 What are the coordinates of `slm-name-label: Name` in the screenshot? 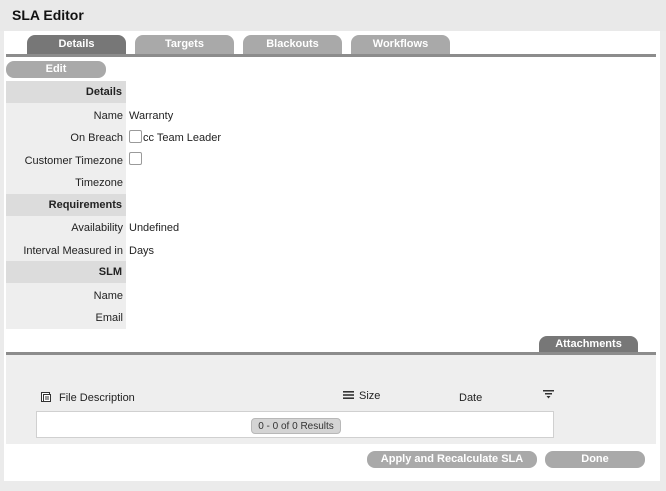 It's located at (108, 296).